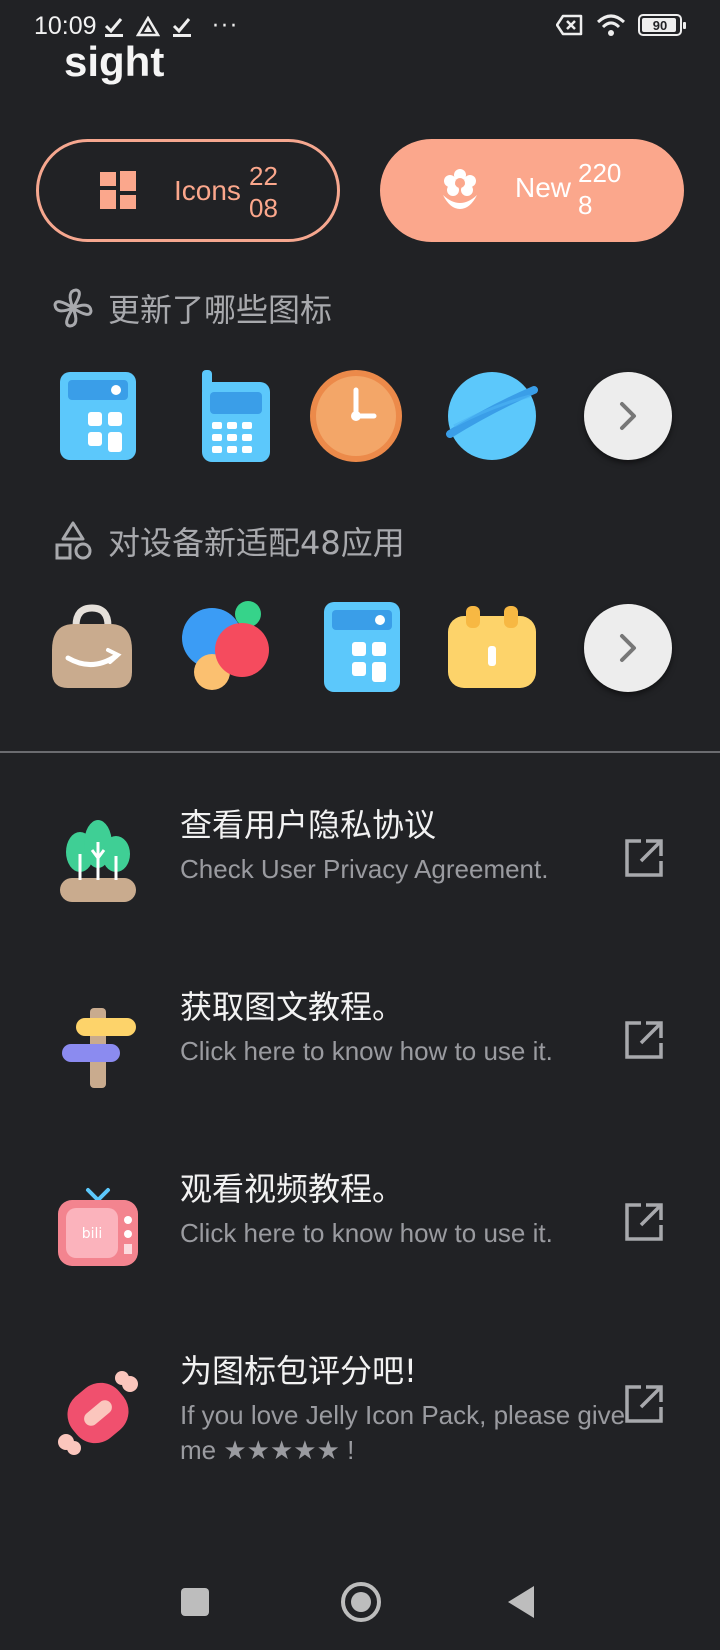 Image resolution: width=720 pixels, height=1650 pixels. What do you see at coordinates (73, 540) in the screenshot?
I see `shapes-icon` at bounding box center [73, 540].